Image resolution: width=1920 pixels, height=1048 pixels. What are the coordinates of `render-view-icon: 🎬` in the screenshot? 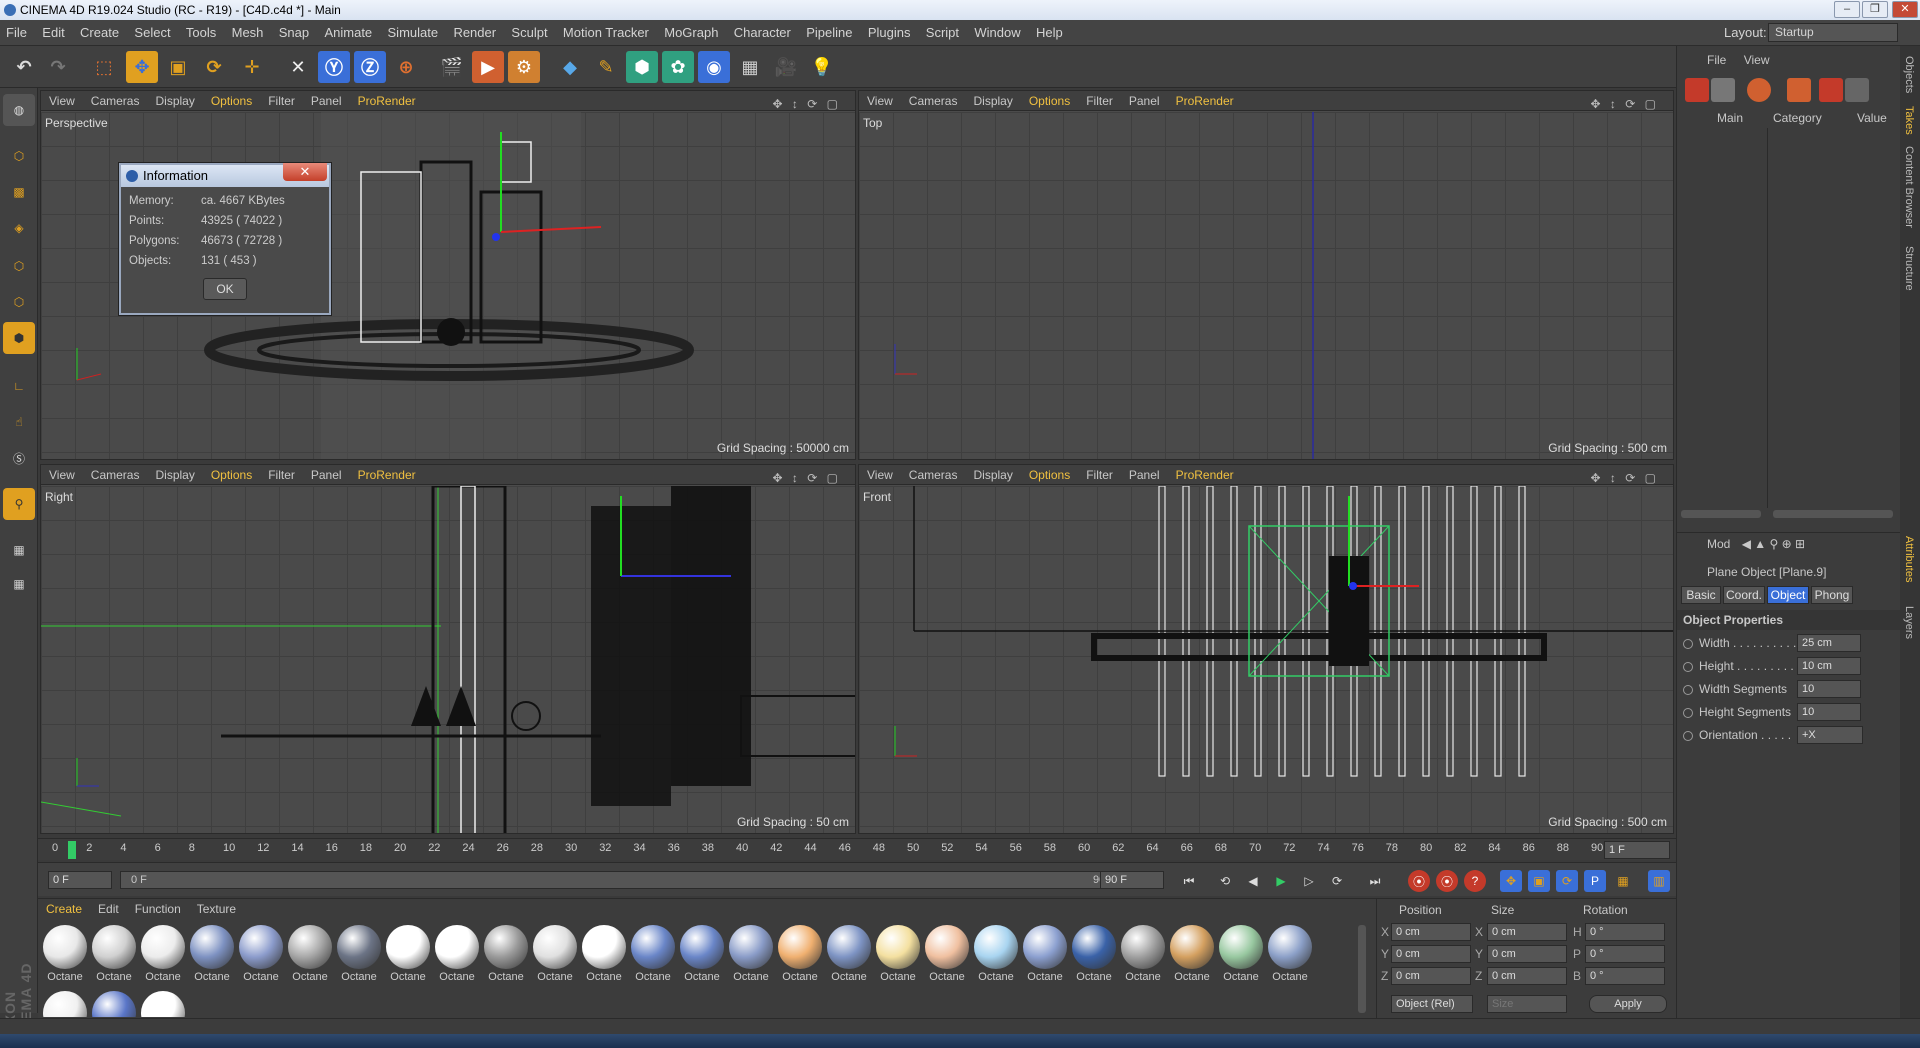 It's located at (452, 67).